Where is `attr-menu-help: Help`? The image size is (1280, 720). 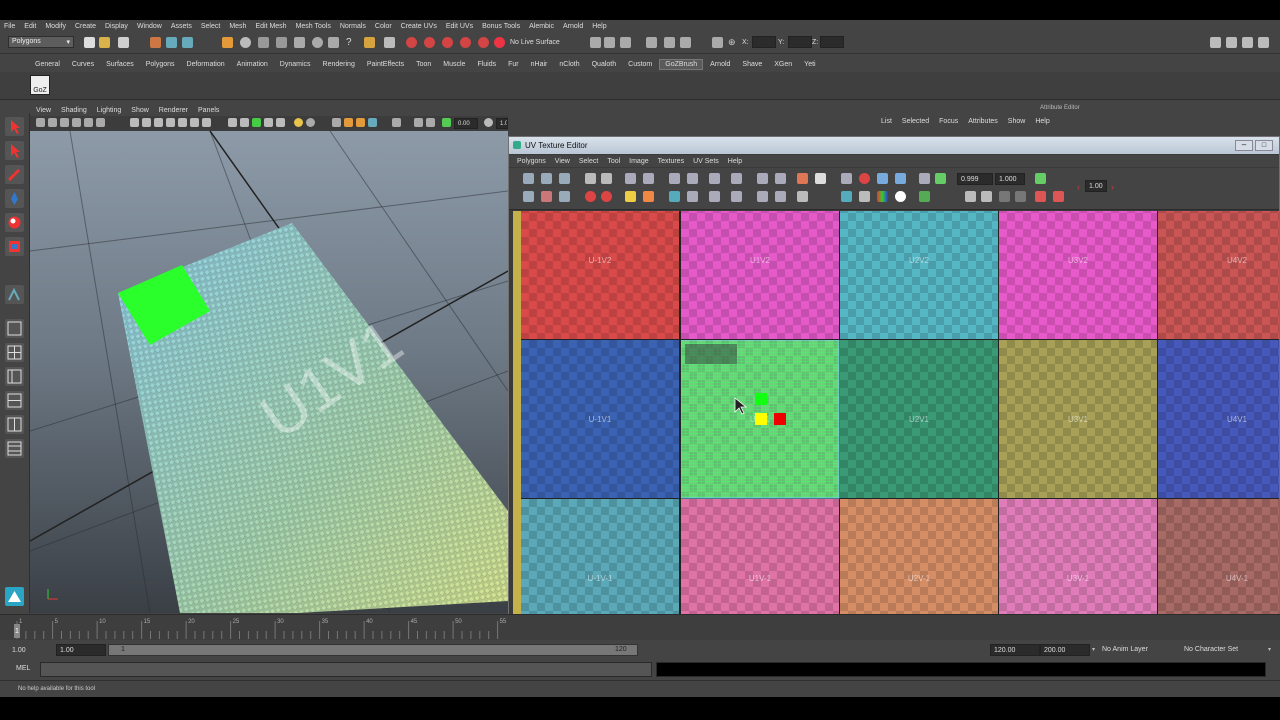 attr-menu-help: Help is located at coordinates (1042, 121).